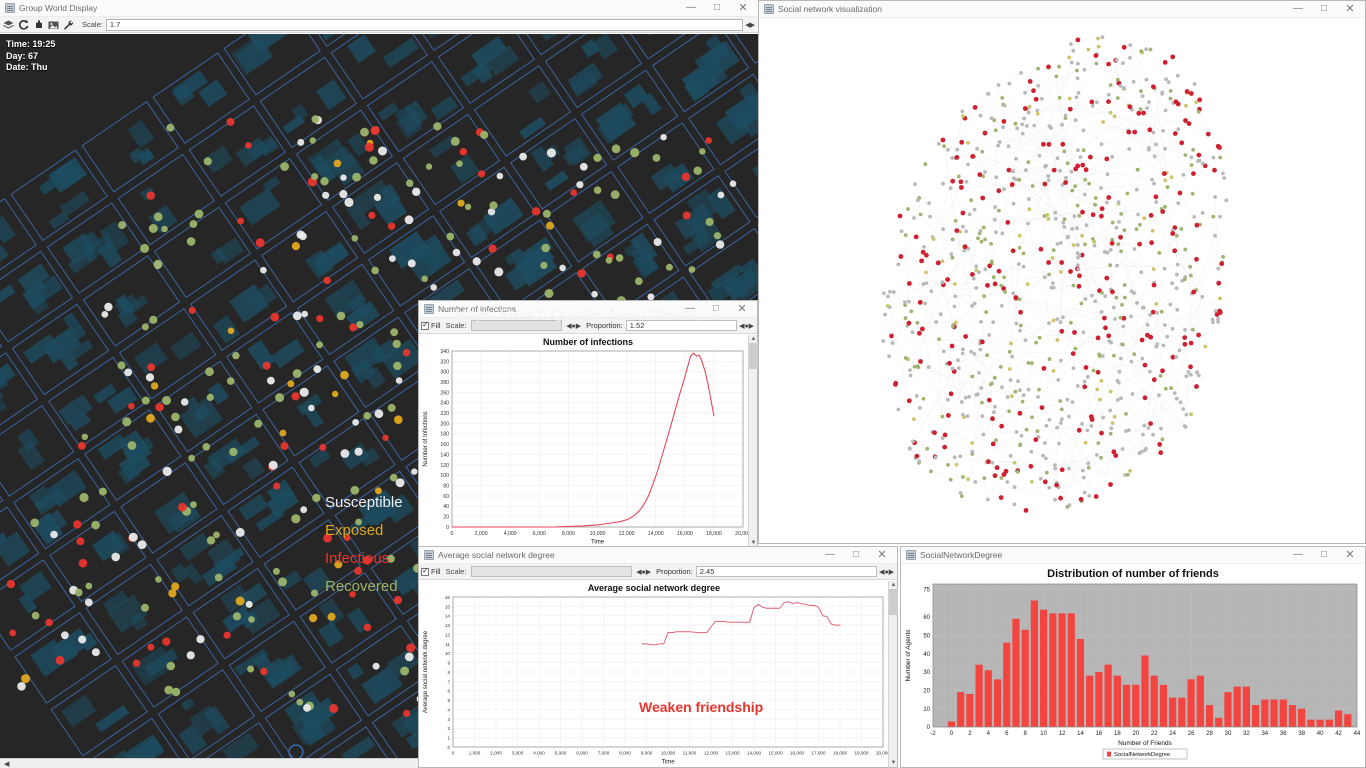  What do you see at coordinates (711, 753) in the screenshot?
I see `svg-text: 12,000` at bounding box center [711, 753].